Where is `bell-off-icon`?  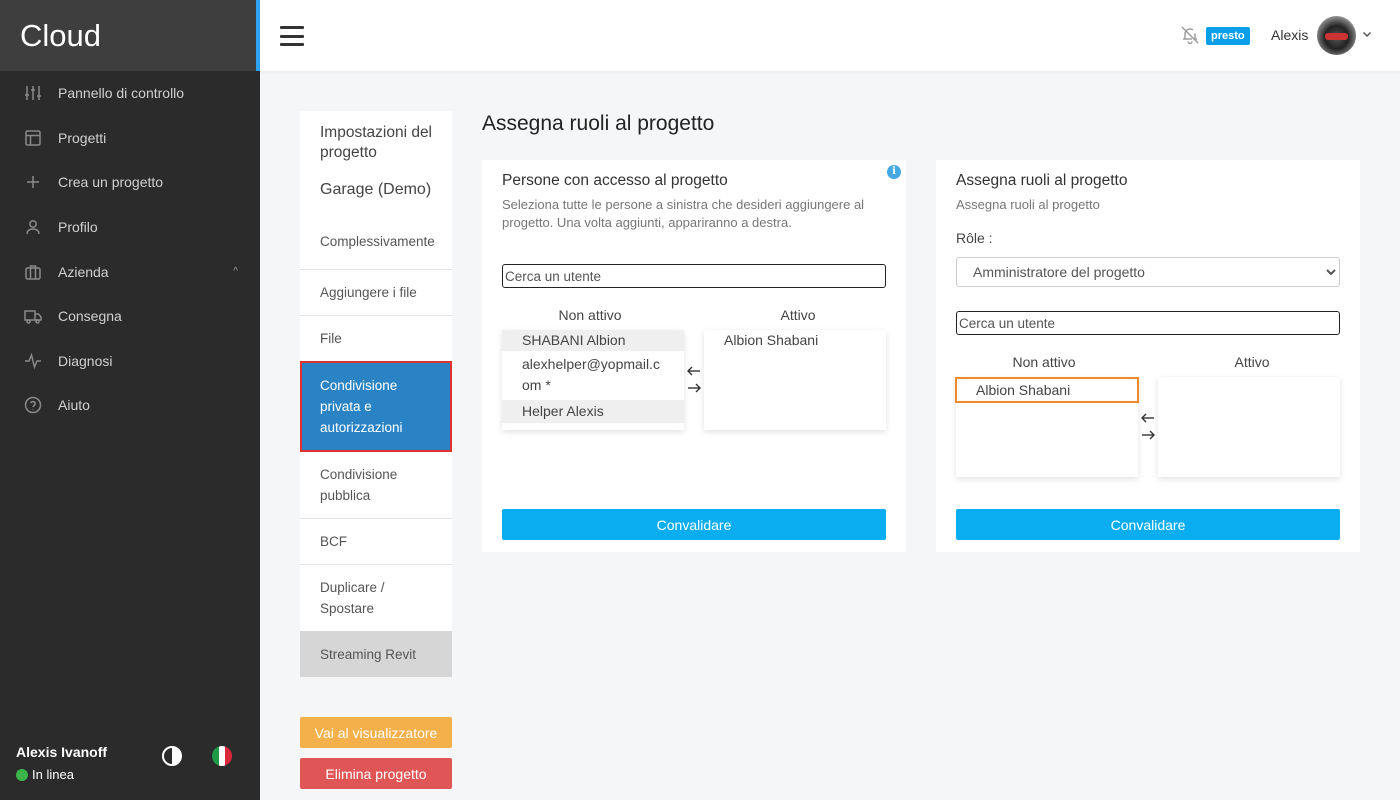 bell-off-icon is located at coordinates (1190, 35).